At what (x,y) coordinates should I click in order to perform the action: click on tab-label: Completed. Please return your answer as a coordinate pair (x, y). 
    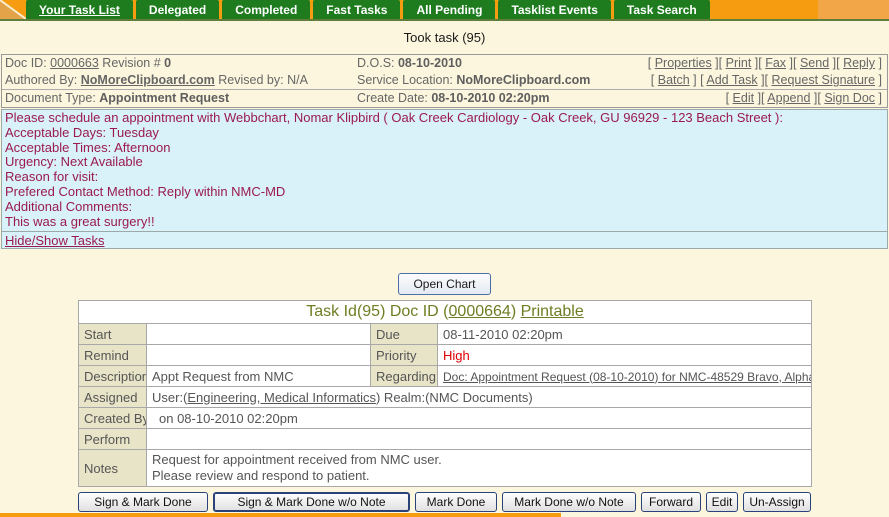
    Looking at the image, I should click on (266, 10).